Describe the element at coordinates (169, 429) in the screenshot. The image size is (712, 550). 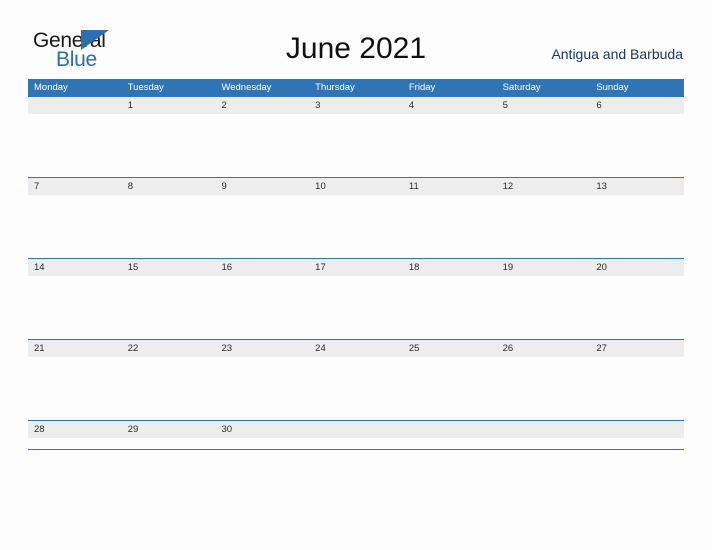
I see `day-cell: 29` at that location.